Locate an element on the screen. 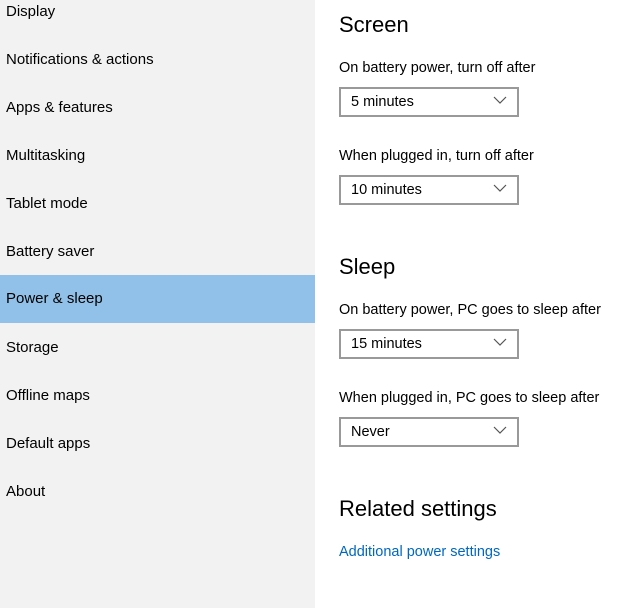  sidebar-item-display: Display is located at coordinates (157, 18).